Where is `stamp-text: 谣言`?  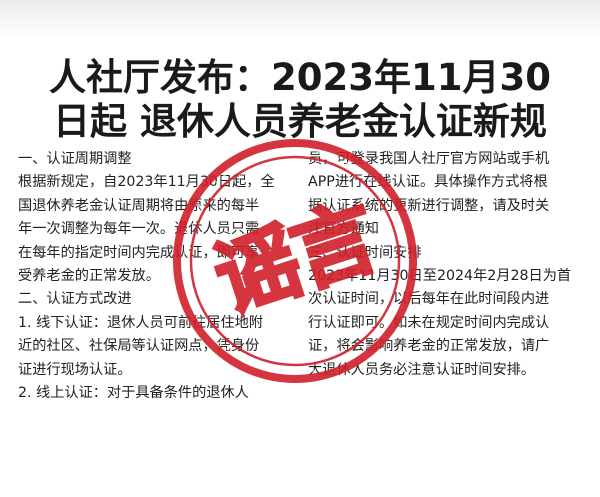
stamp-text: 谣言 is located at coordinates (295, 258).